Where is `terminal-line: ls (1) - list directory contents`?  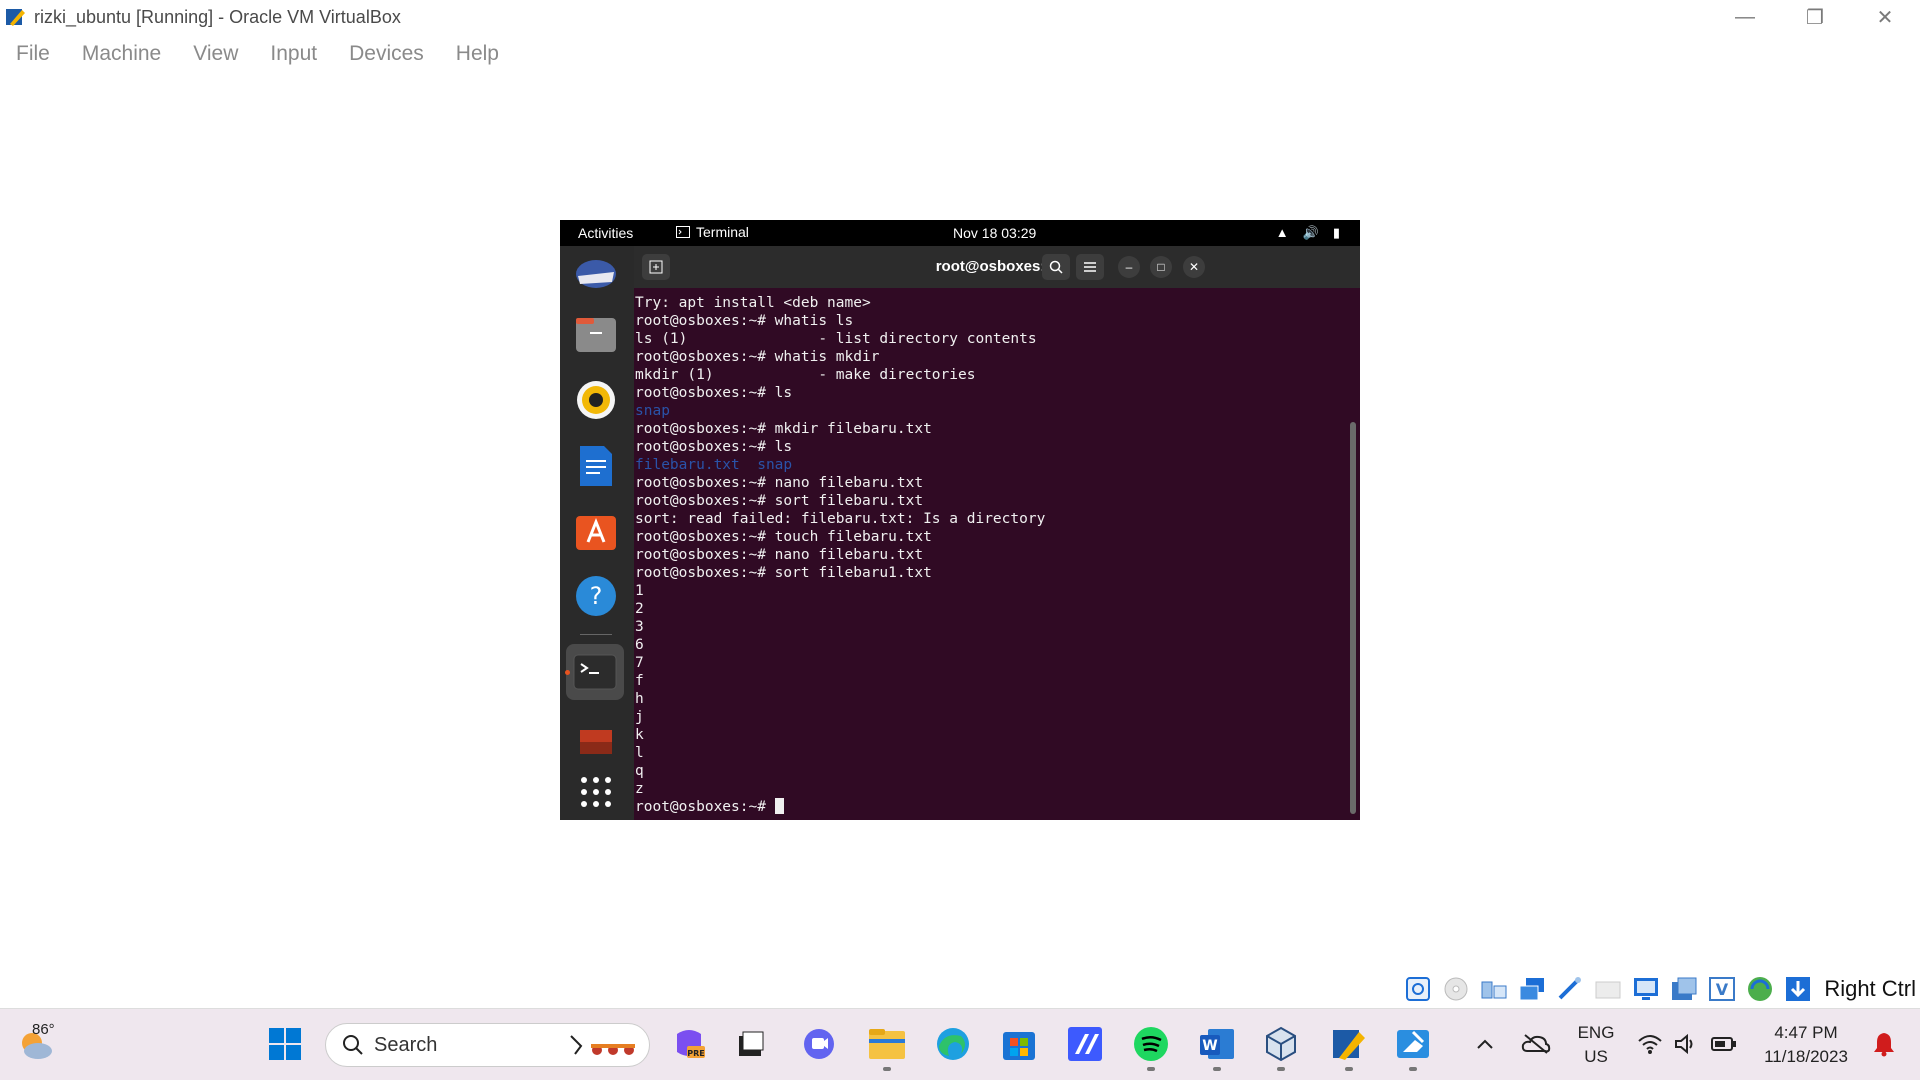 terminal-line: ls (1) - list directory contents is located at coordinates (836, 339).